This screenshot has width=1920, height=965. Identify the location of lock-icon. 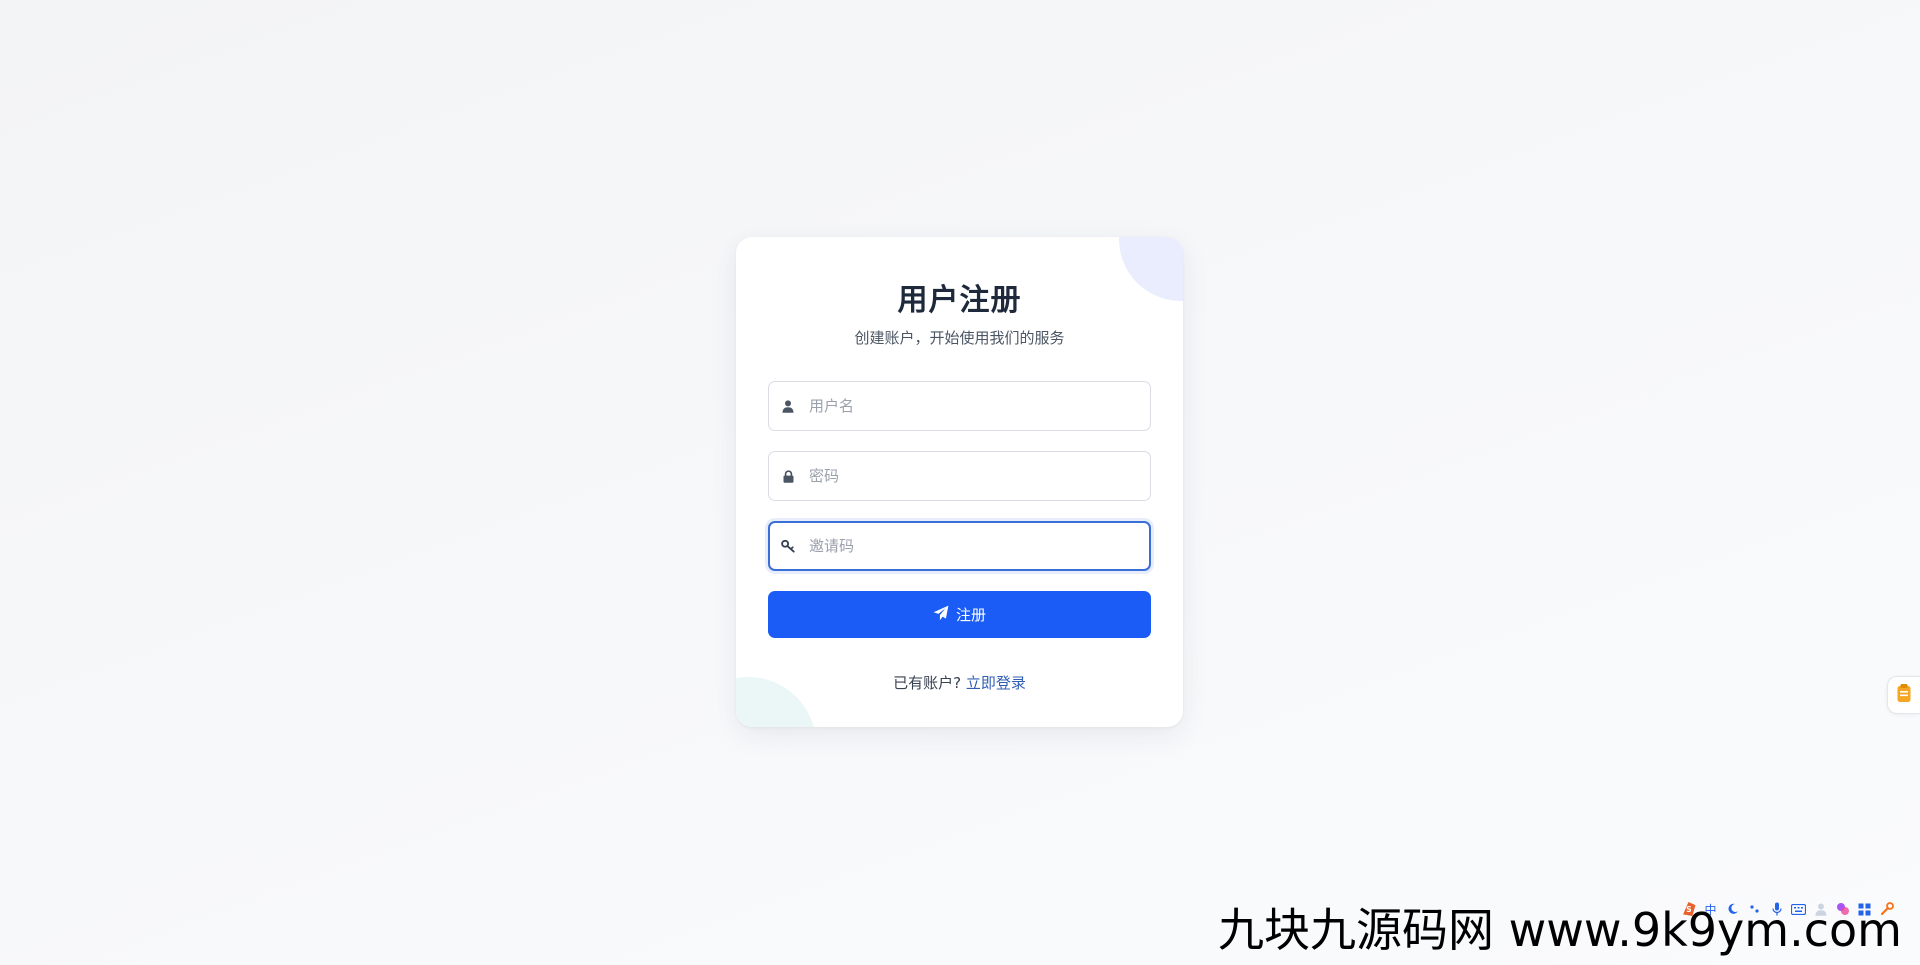
(788, 476).